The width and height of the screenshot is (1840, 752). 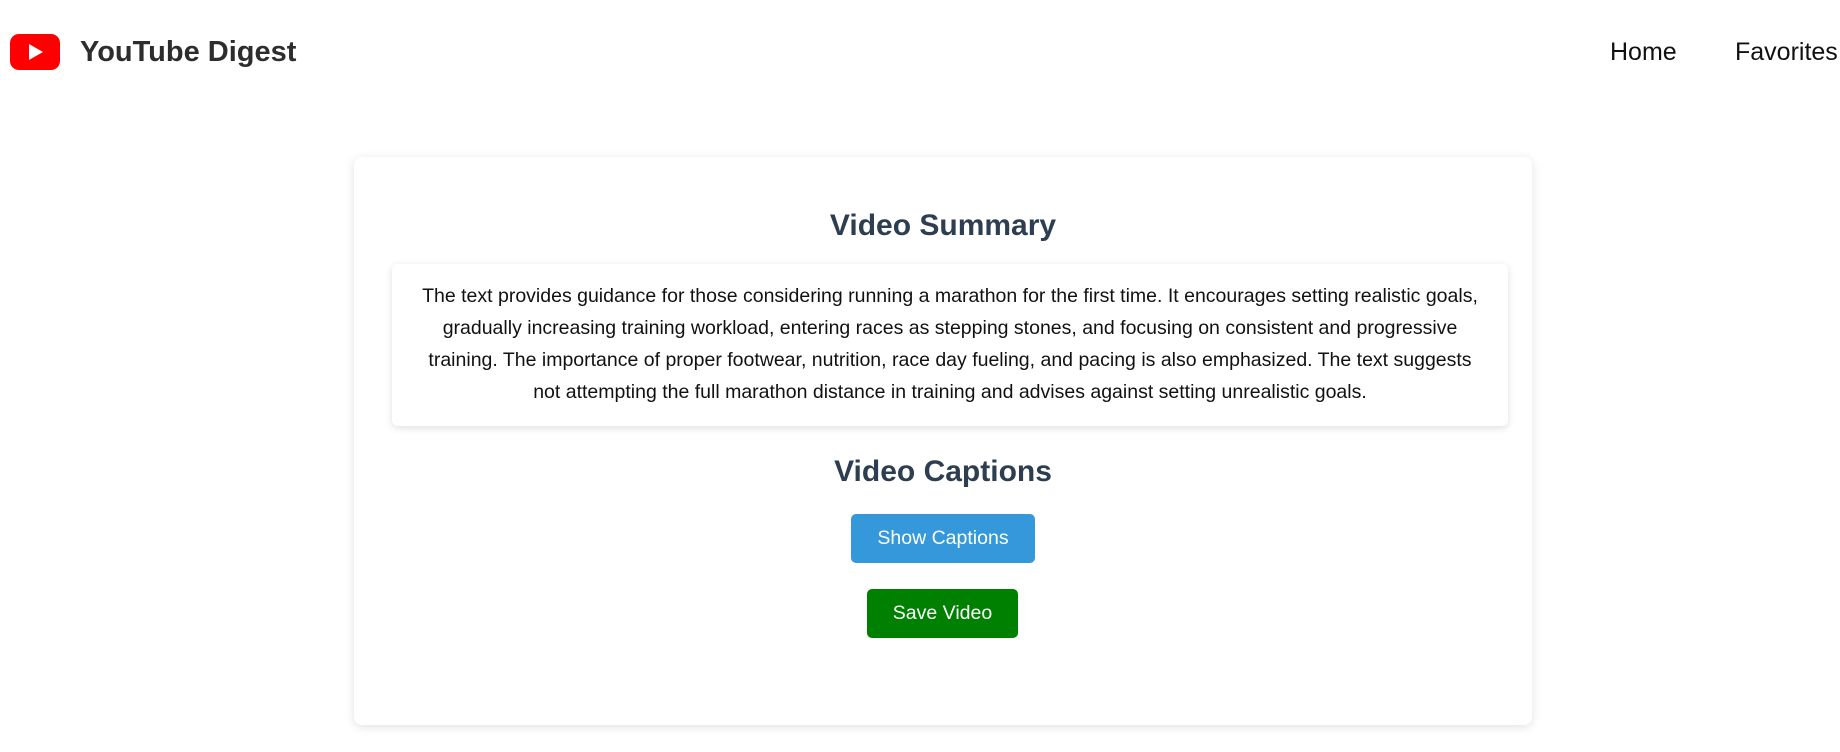 What do you see at coordinates (942, 613) in the screenshot?
I see `save-video-button: Save Video` at bounding box center [942, 613].